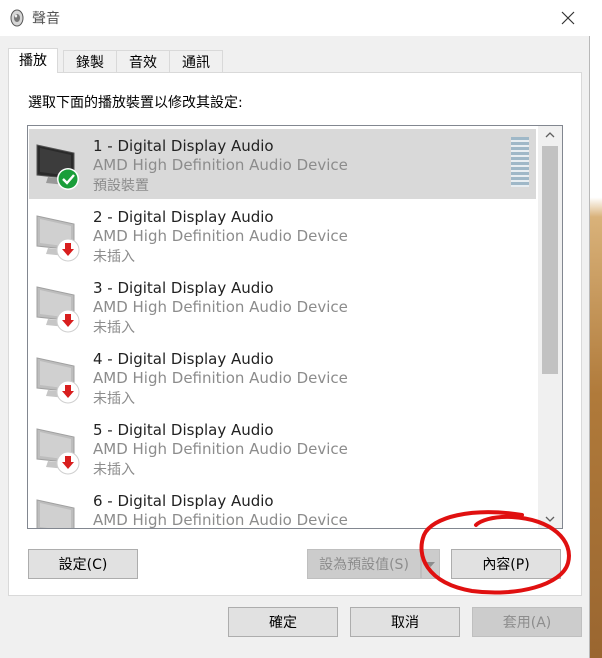 This screenshot has height=658, width=602. I want to click on ok-button: 確定, so click(283, 622).